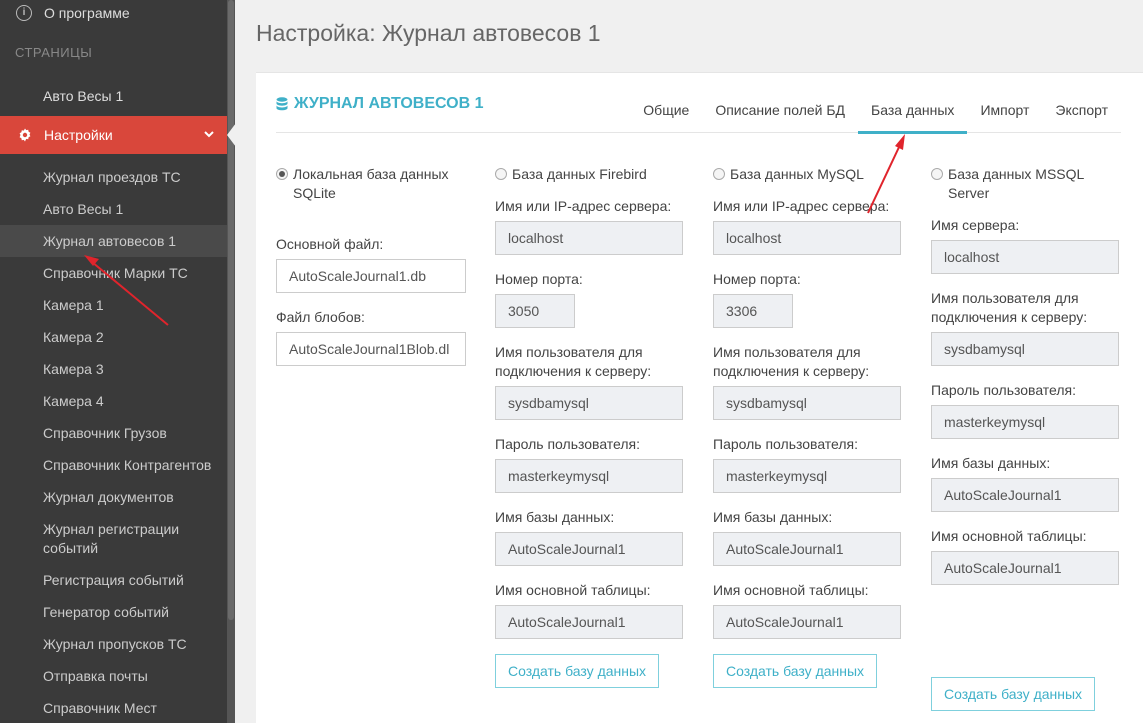 The image size is (1143, 723). Describe the element at coordinates (282, 104) in the screenshot. I see `database-icon` at that location.